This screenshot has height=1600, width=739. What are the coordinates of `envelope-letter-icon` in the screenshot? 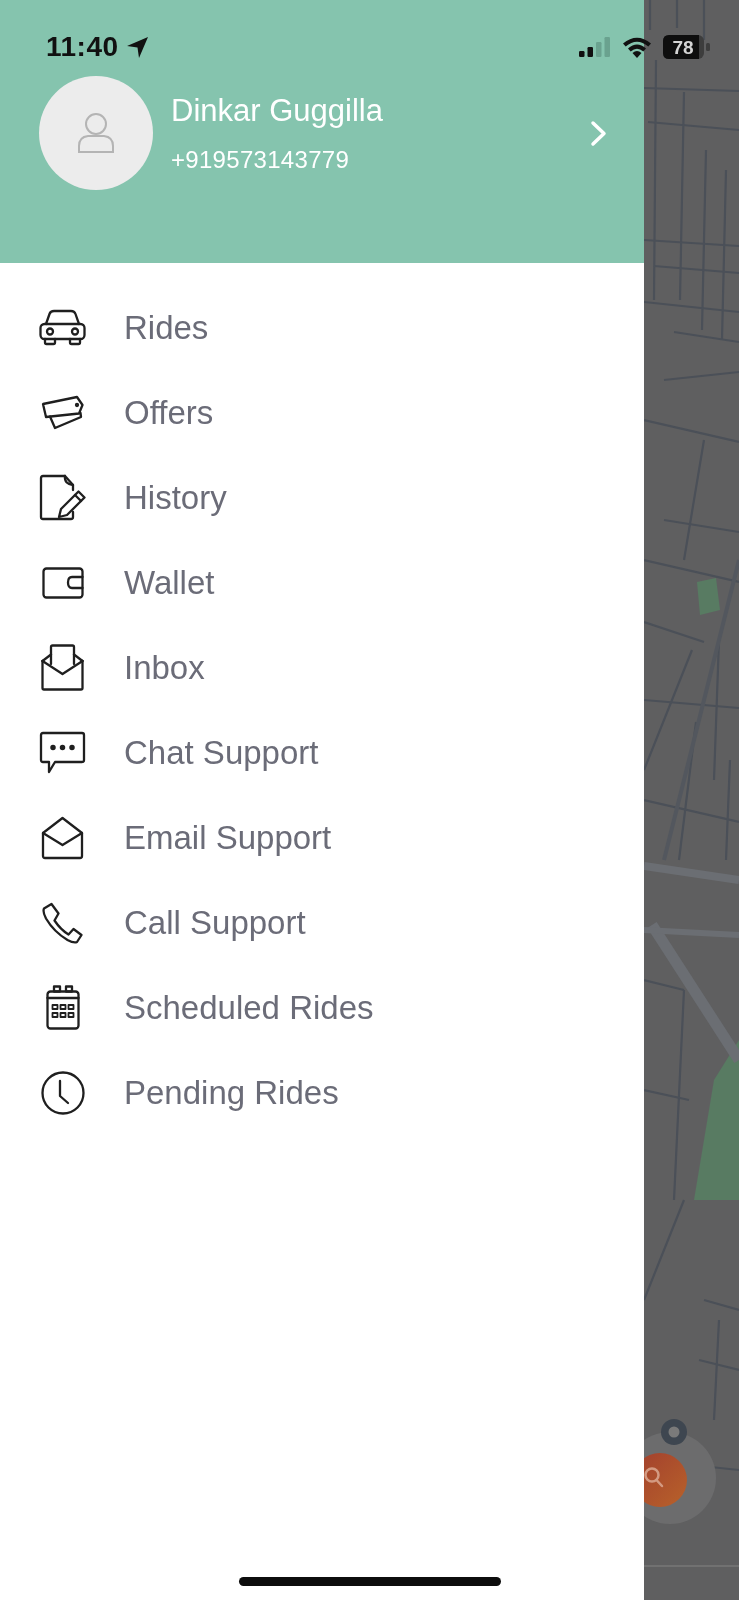 It's located at (62, 667).